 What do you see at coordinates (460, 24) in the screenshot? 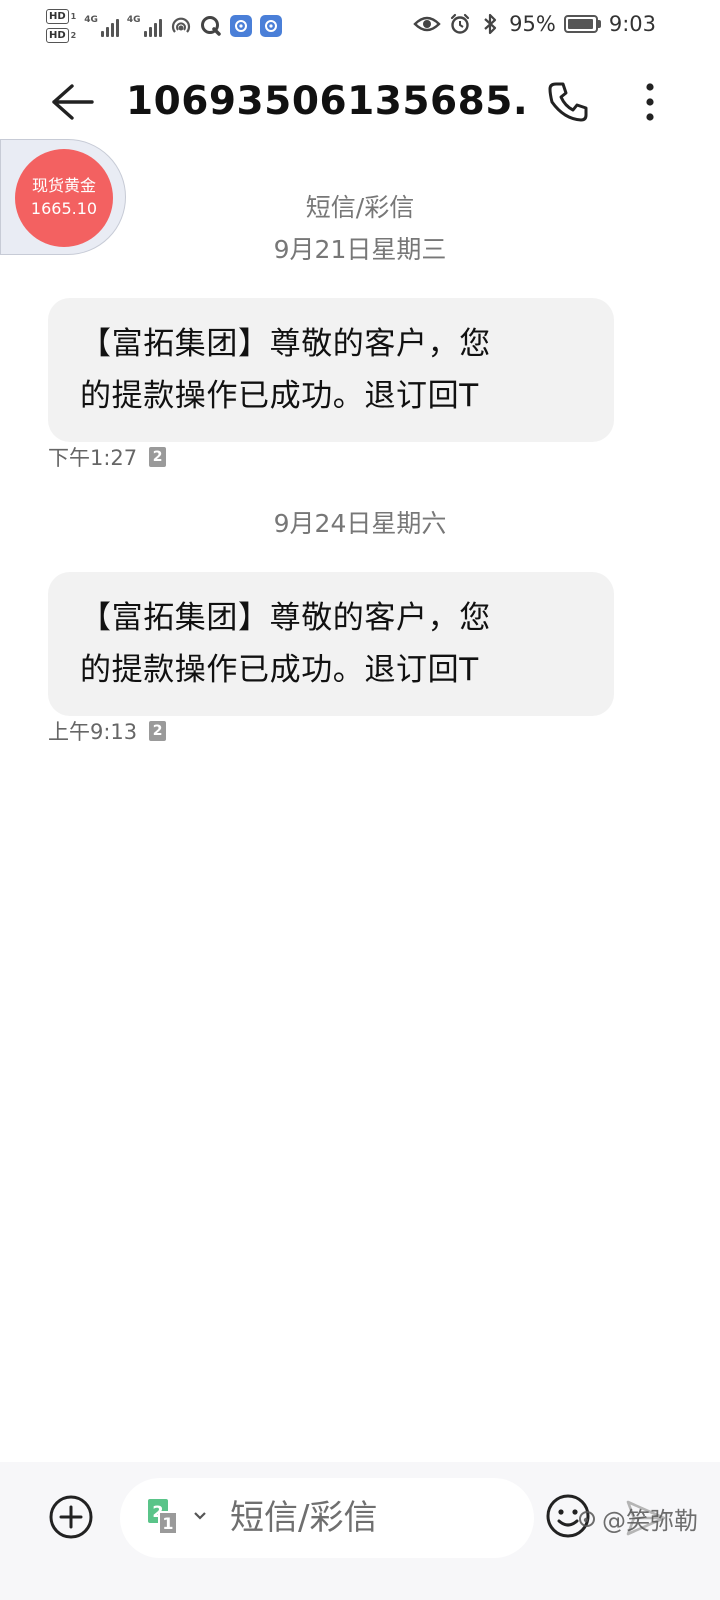
I see `alarm-icon` at bounding box center [460, 24].